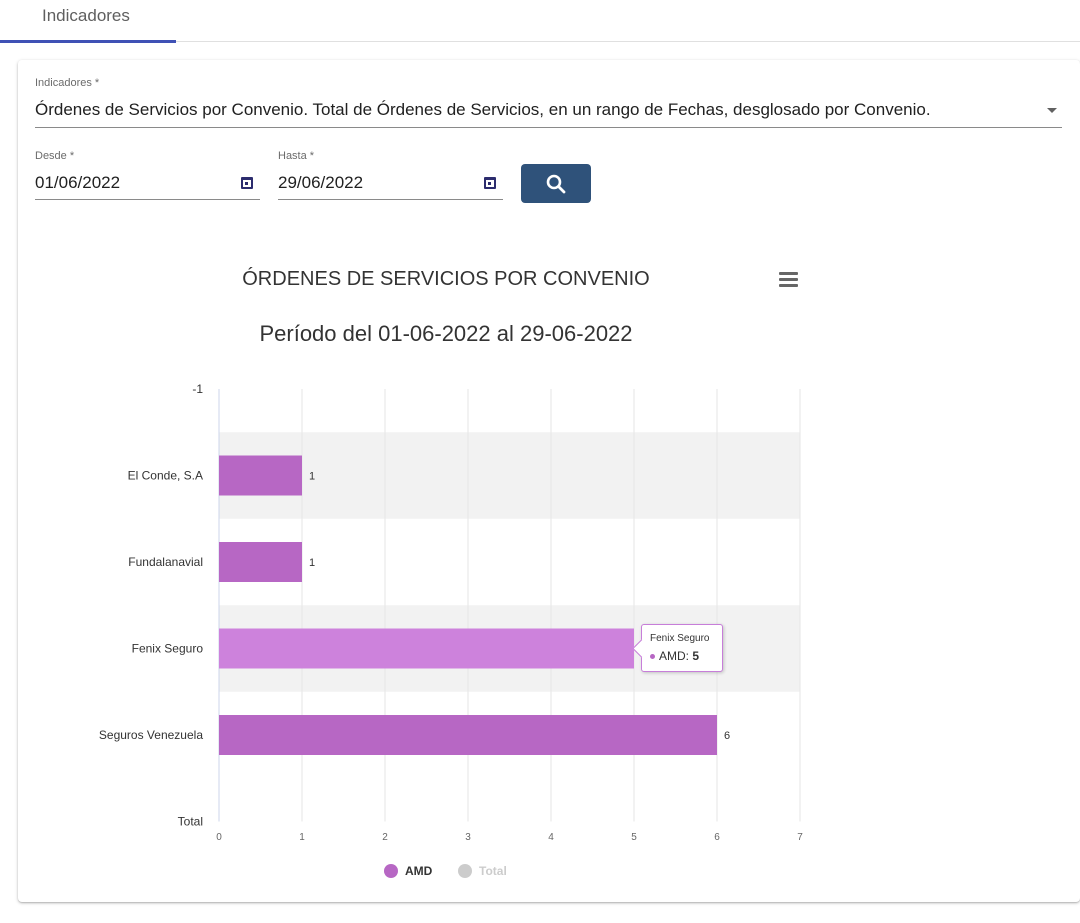 The height and width of the screenshot is (923, 1080). I want to click on tab-label: Indicadores, so click(86, 15).